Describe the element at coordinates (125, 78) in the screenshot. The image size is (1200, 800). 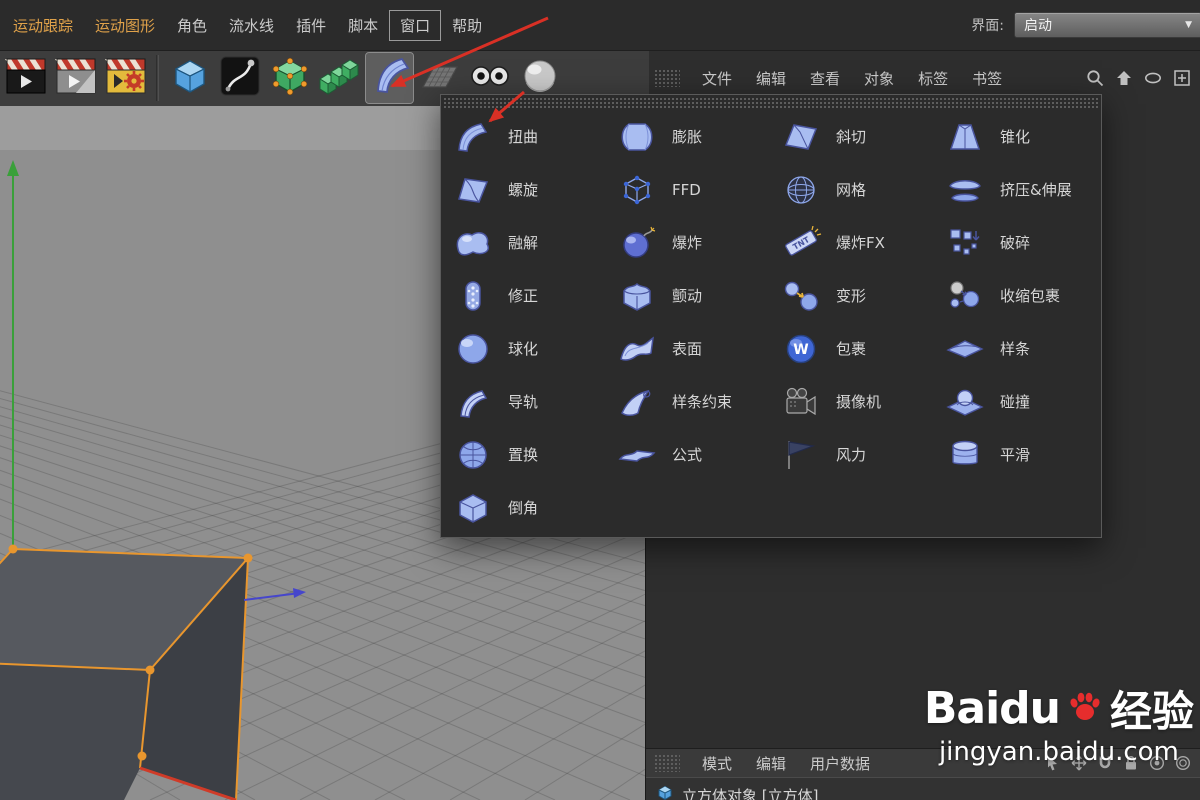
I see `motion-solver-button` at that location.